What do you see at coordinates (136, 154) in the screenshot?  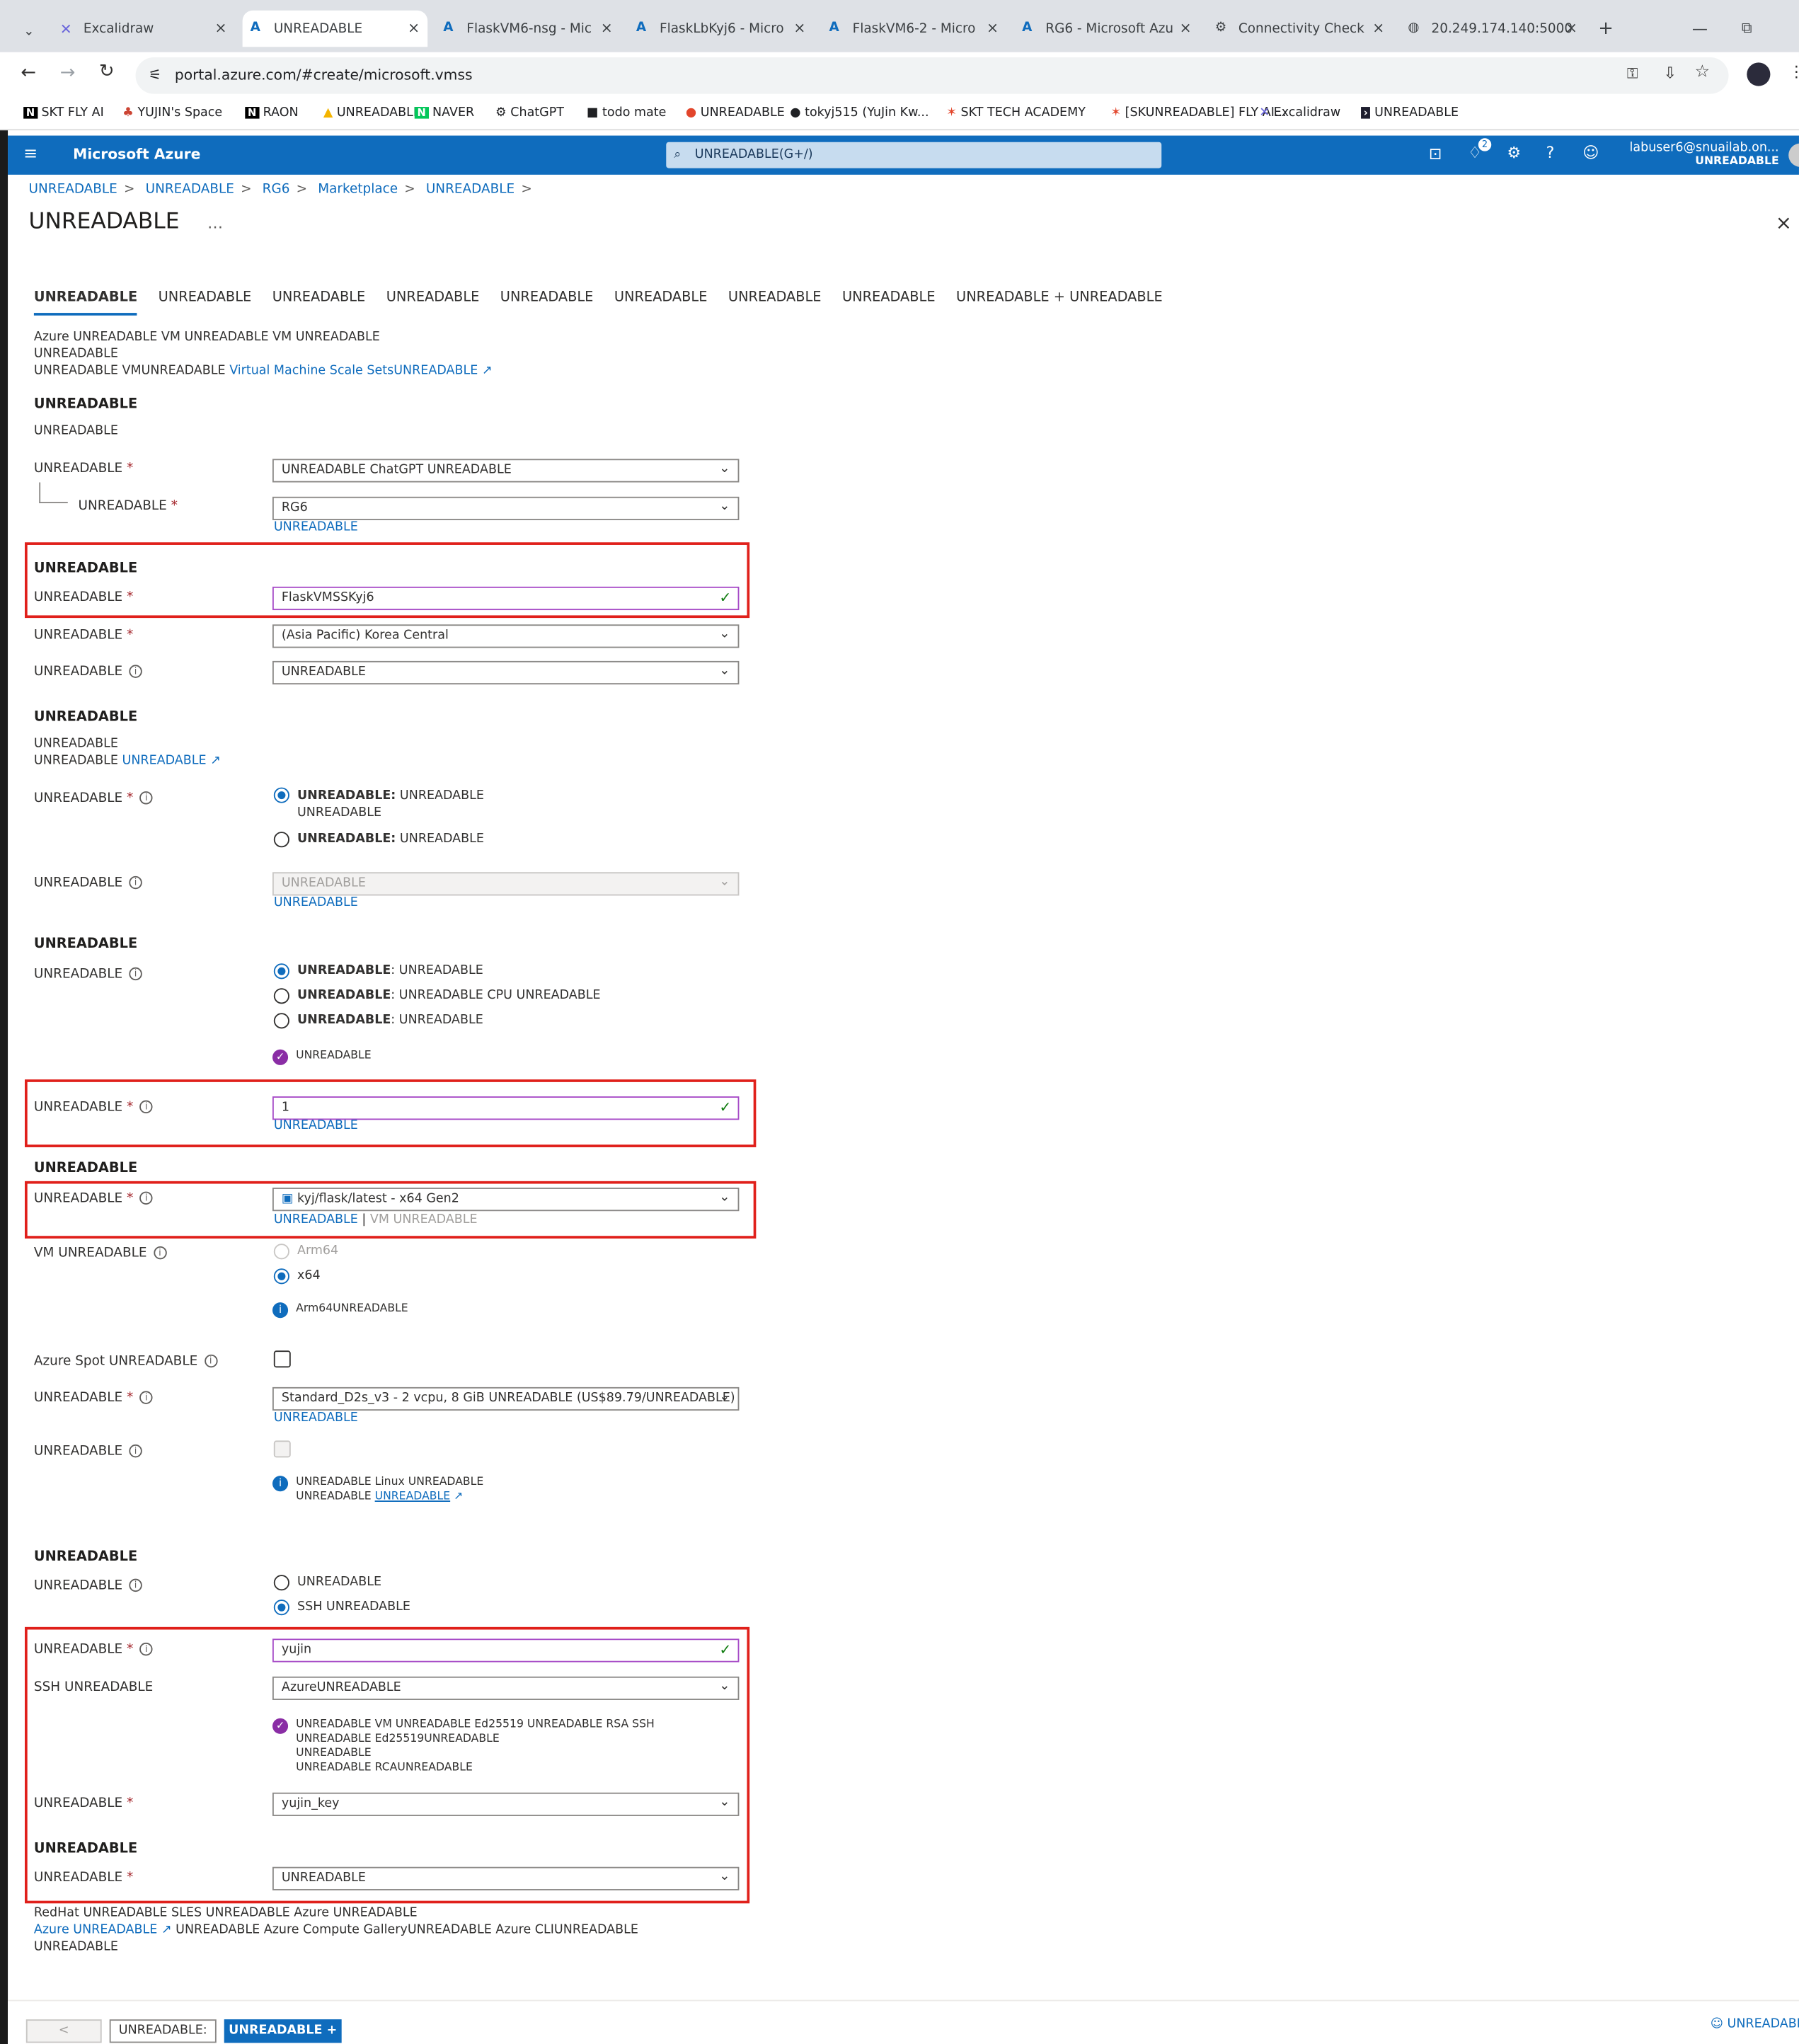 I see `azure-brand: Microsoft Azure` at bounding box center [136, 154].